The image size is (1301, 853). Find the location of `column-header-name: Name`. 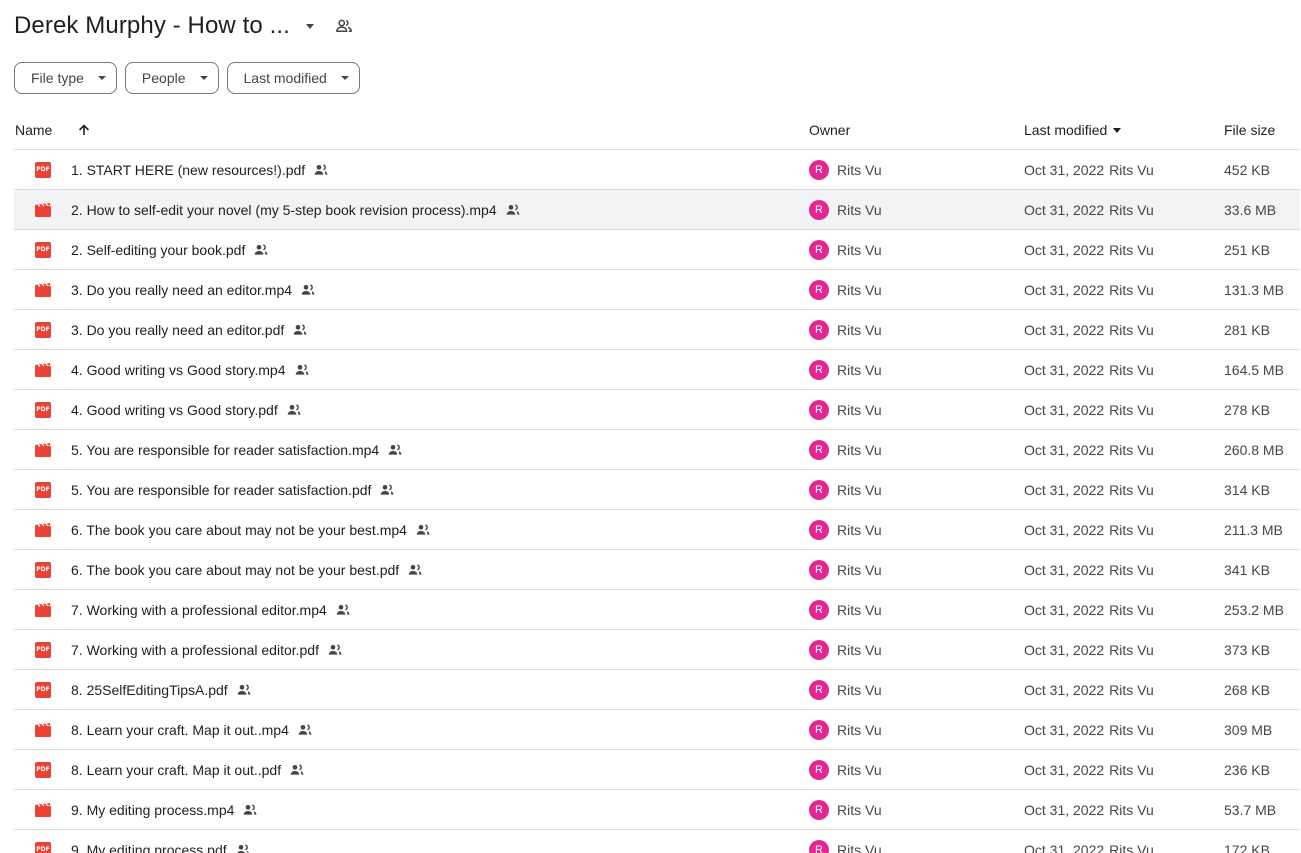

column-header-name: Name is located at coordinates (33, 130).